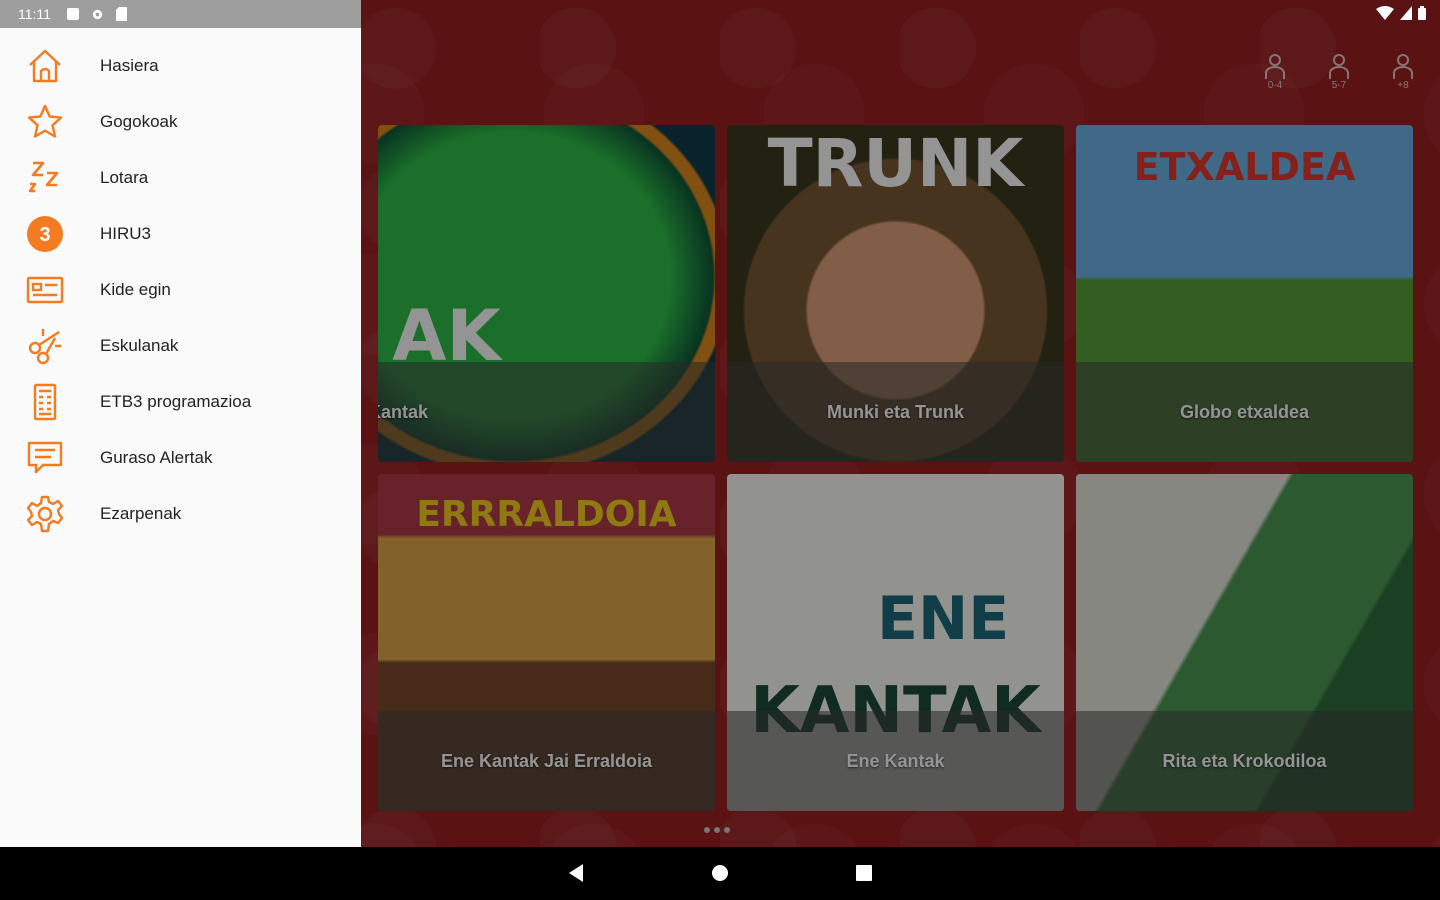 The width and height of the screenshot is (1440, 900). I want to click on hiru3-icon: 3, so click(45, 234).